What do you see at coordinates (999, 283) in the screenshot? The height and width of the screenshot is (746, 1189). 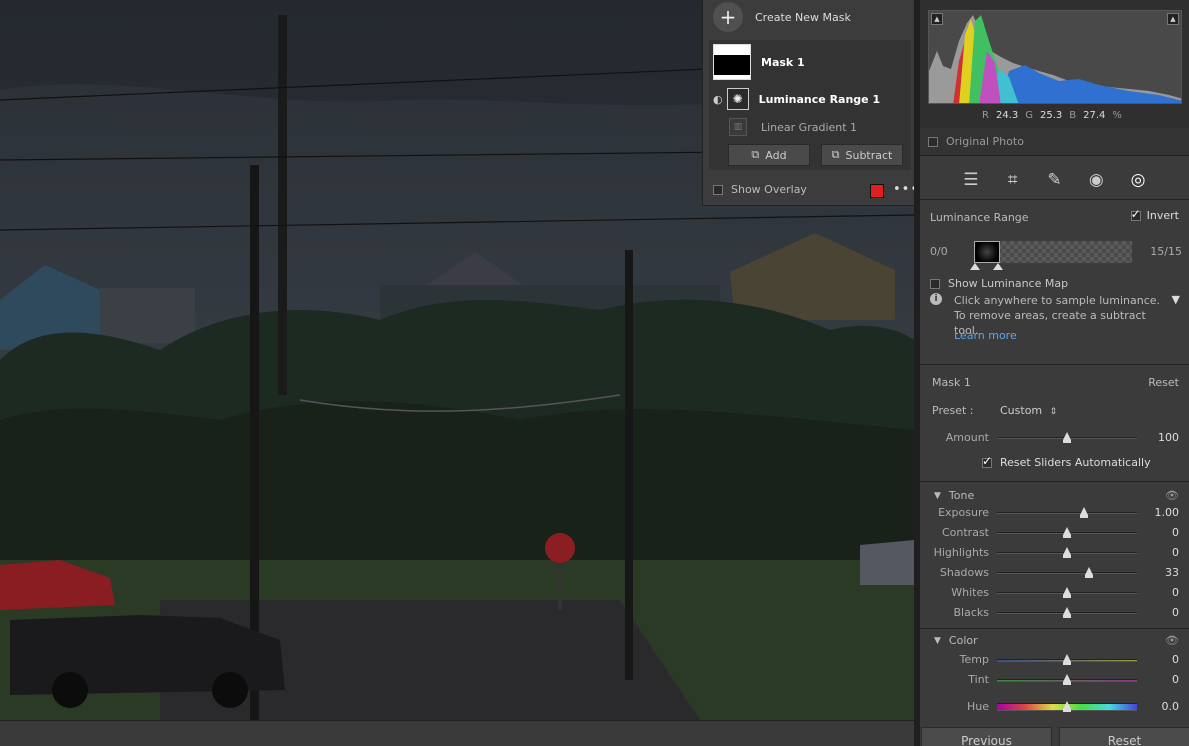 I see `show-luminance-map-toggle: Show Luminance Map` at bounding box center [999, 283].